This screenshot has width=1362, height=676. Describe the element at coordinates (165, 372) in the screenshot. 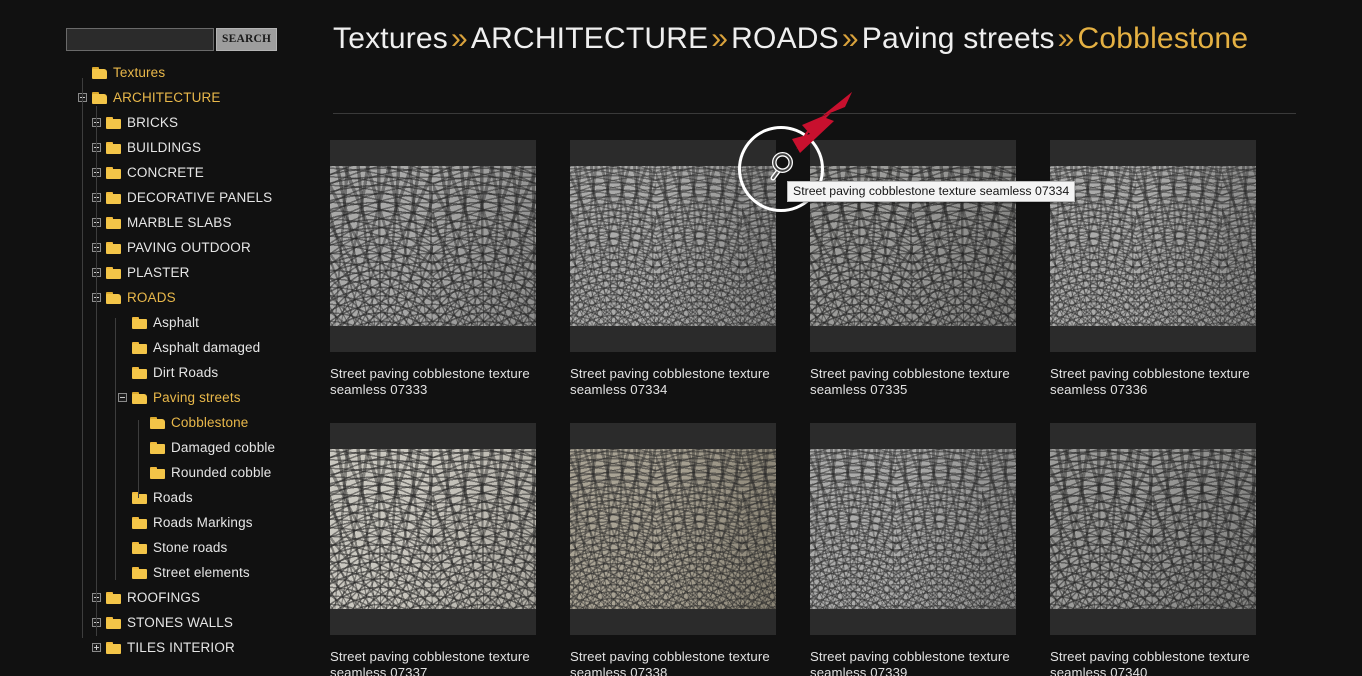

I see `tree-item-dirt-roads: Dirt Roads` at that location.